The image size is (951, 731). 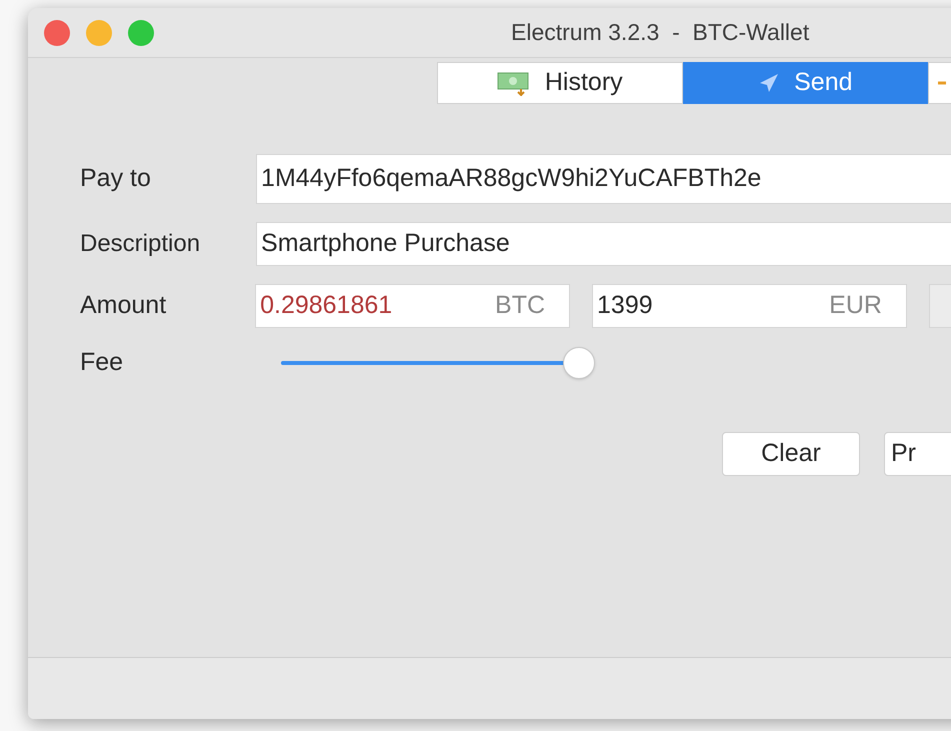 What do you see at coordinates (791, 454) in the screenshot?
I see `clear-button: Clear` at bounding box center [791, 454].